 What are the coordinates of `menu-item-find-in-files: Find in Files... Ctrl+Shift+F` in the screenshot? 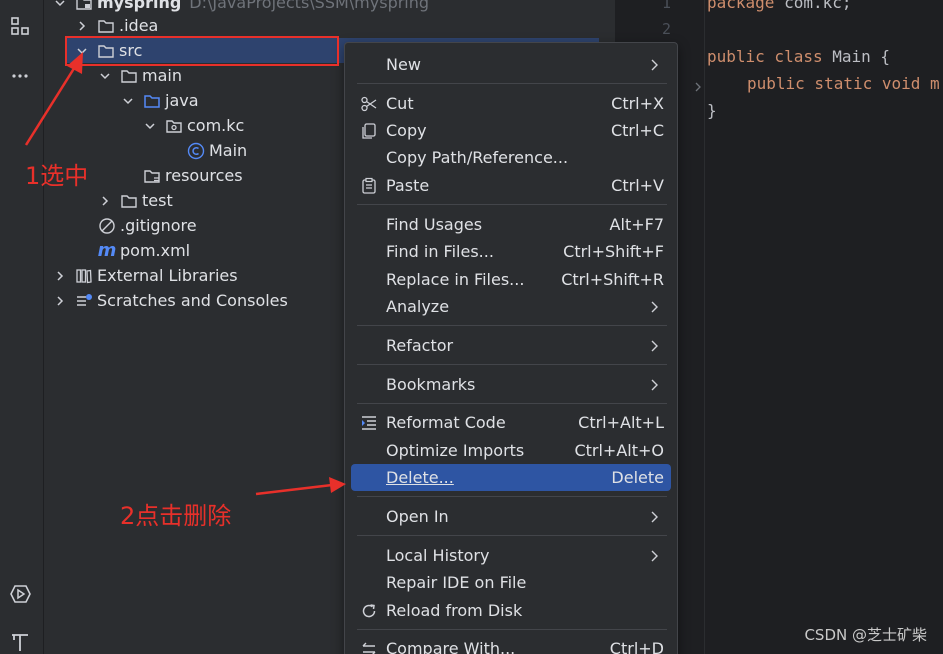 It's located at (511, 251).